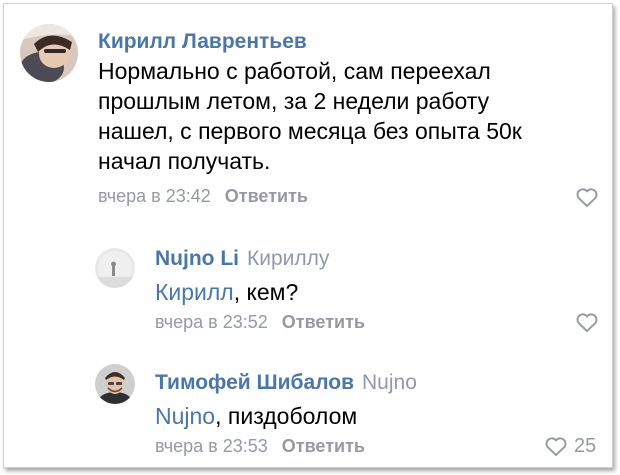 The image size is (620, 475). What do you see at coordinates (211, 446) in the screenshot?
I see `comment-time: вчера в 23:53` at bounding box center [211, 446].